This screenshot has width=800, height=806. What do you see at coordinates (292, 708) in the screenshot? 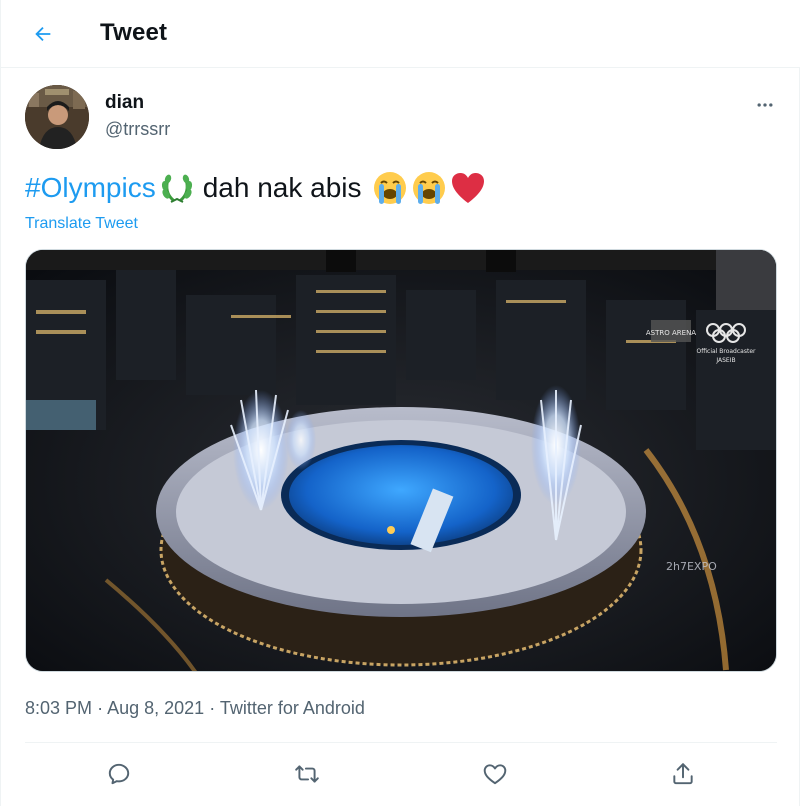
I see `tweet-source: Twitter for Android` at bounding box center [292, 708].